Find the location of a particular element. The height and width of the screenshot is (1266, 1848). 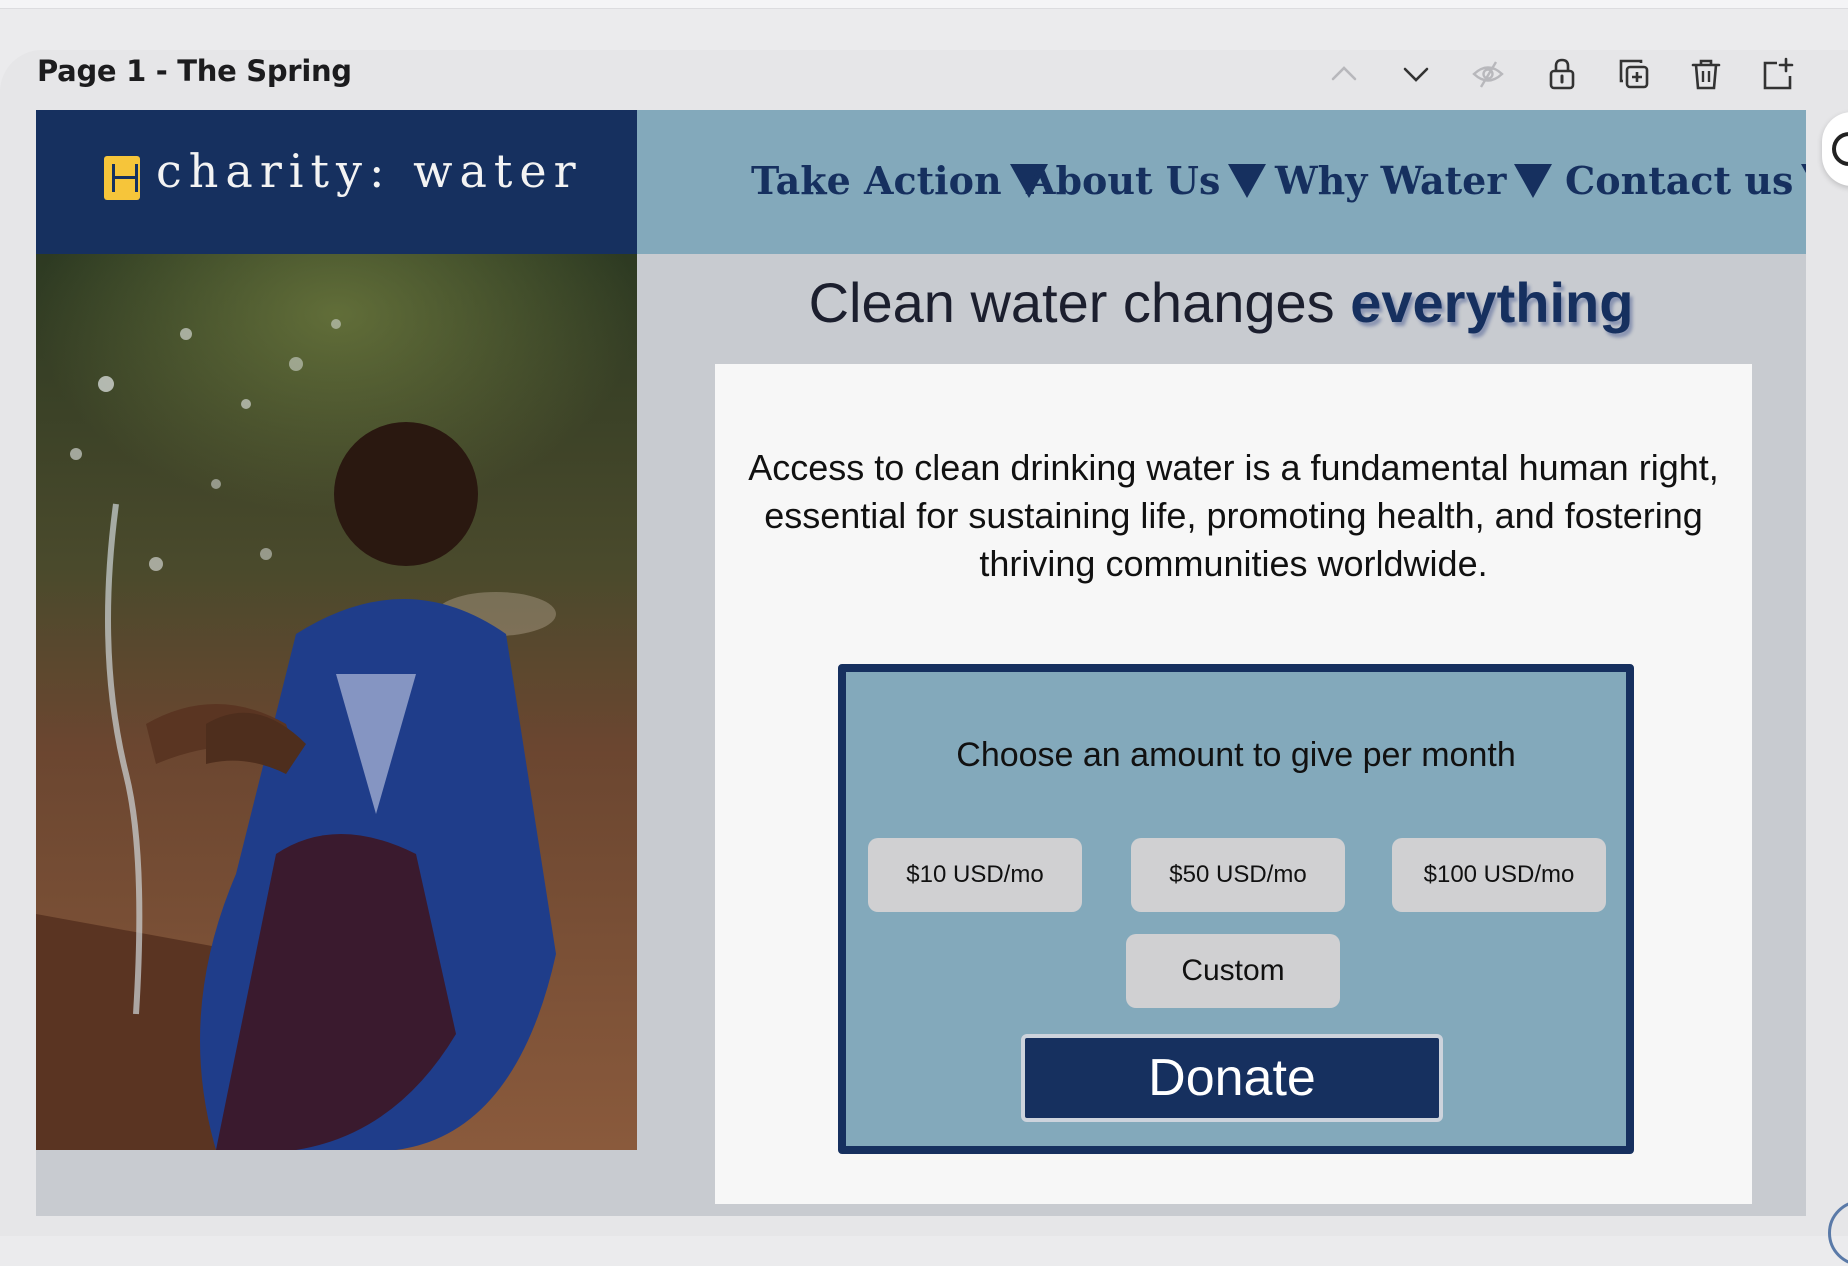

brand-header: charity: water is located at coordinates (336, 182).